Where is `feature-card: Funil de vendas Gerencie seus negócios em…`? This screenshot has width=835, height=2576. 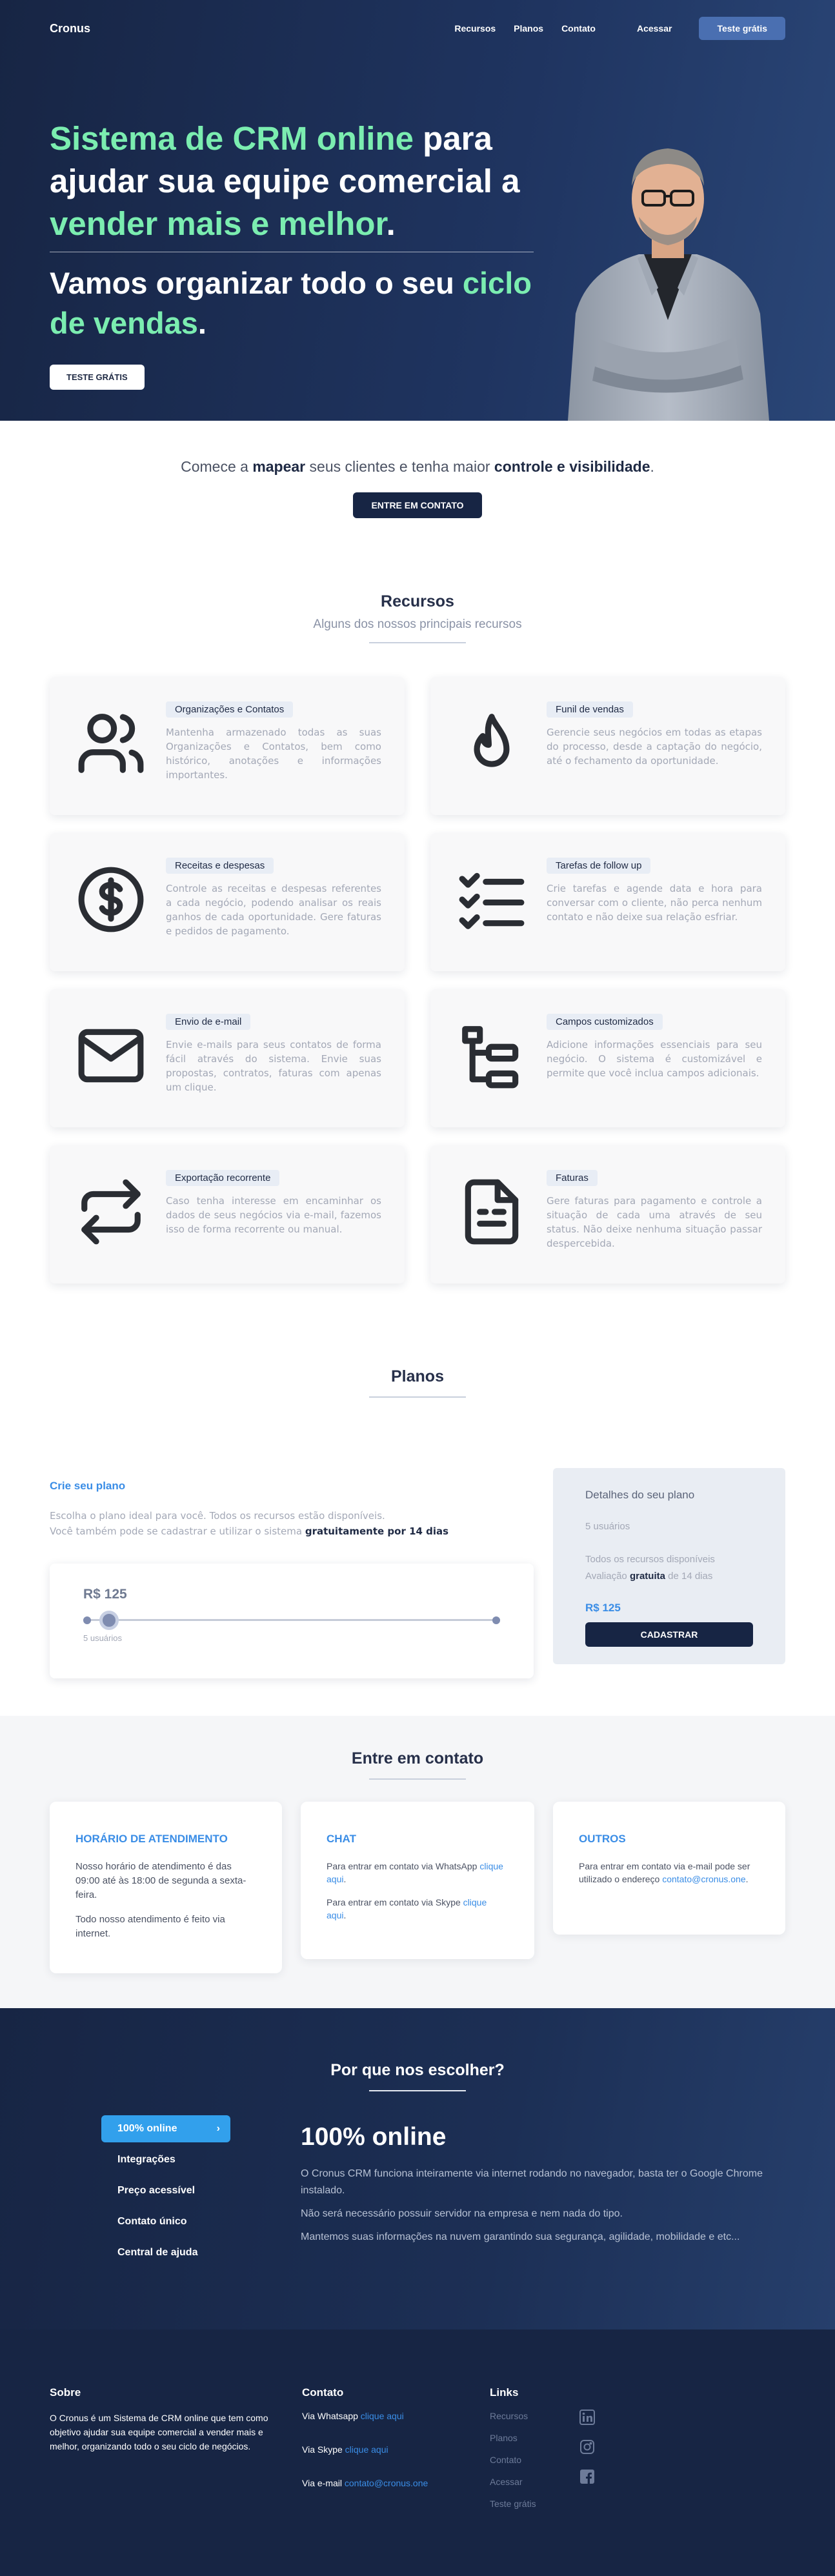 feature-card: Funil de vendas Gerencie seus negócios em… is located at coordinates (608, 746).